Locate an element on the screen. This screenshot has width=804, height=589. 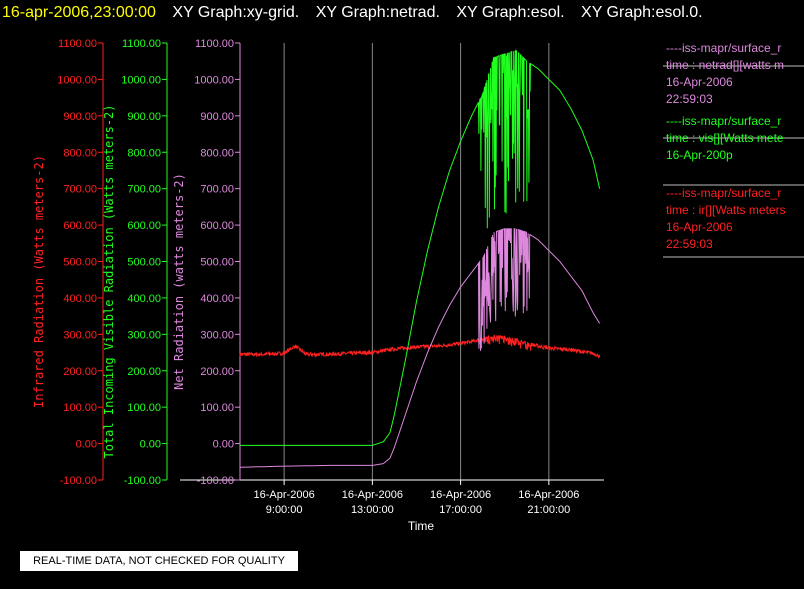
y-tick-label-vis-5: 400.00 is located at coordinates (144, 299).